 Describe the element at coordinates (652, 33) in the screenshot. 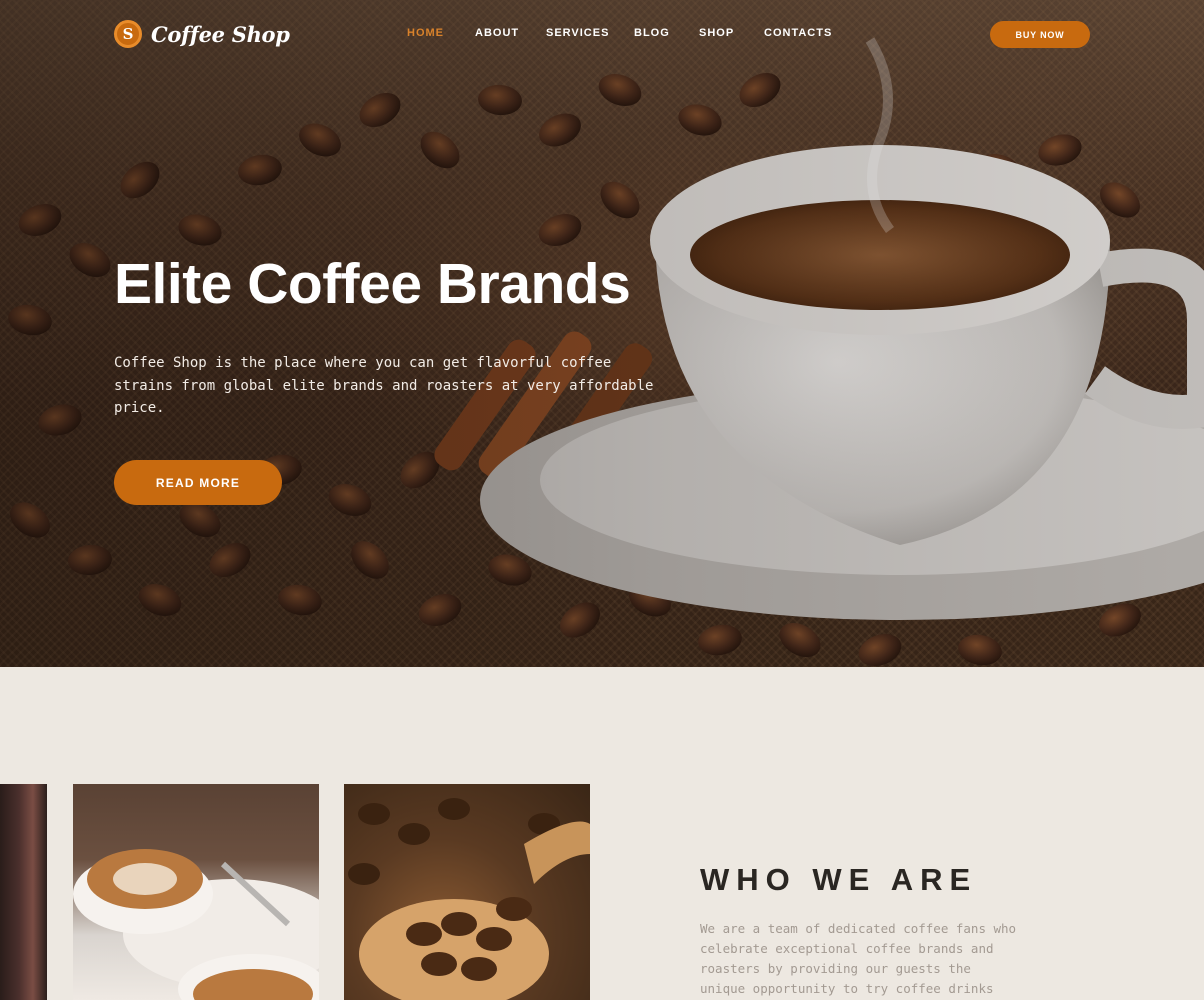

I see `nav-item-blog: BLOG` at that location.